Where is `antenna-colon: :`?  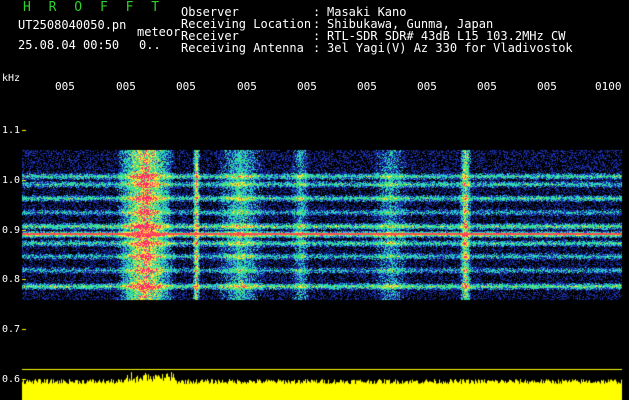
antenna-colon: : is located at coordinates (317, 48).